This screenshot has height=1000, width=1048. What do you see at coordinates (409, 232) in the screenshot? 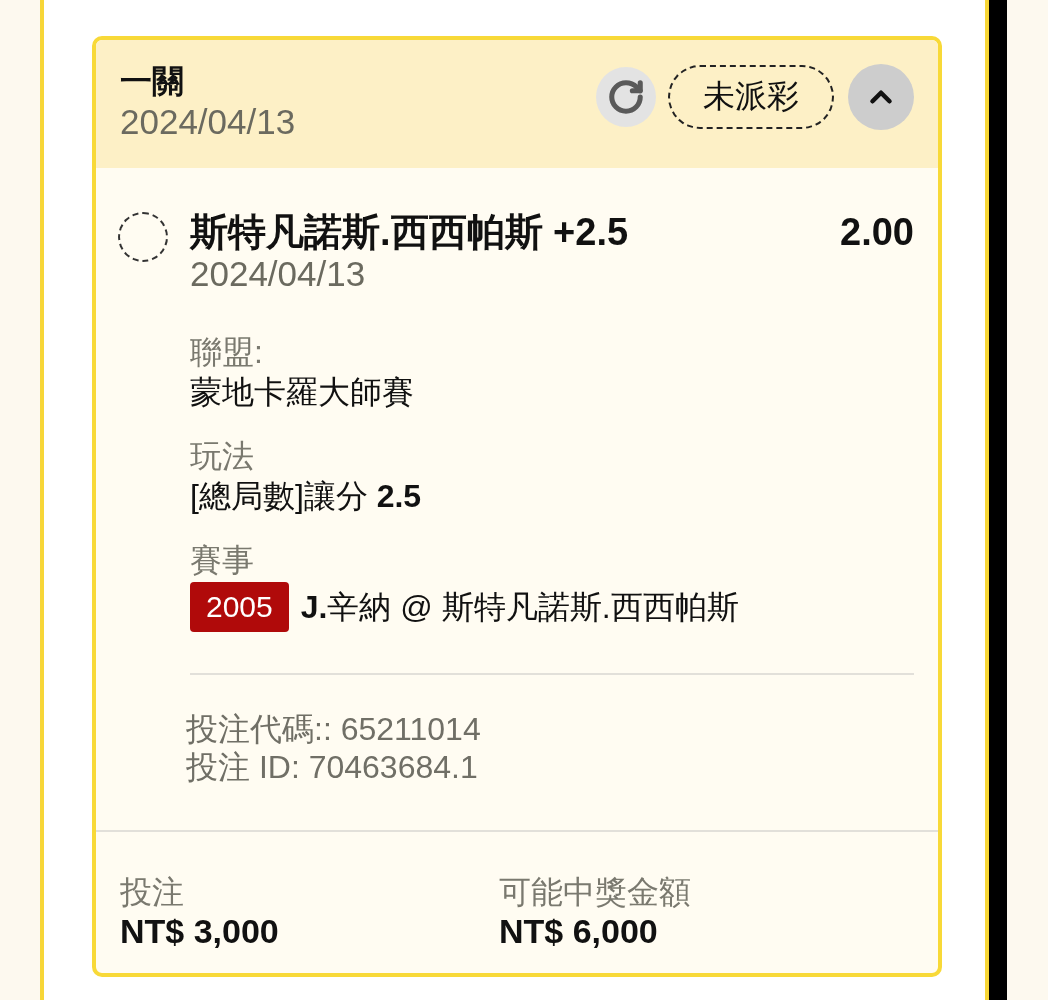
I see `selection-name: 斯特凡諾斯.西西帕斯 +2.5` at bounding box center [409, 232].